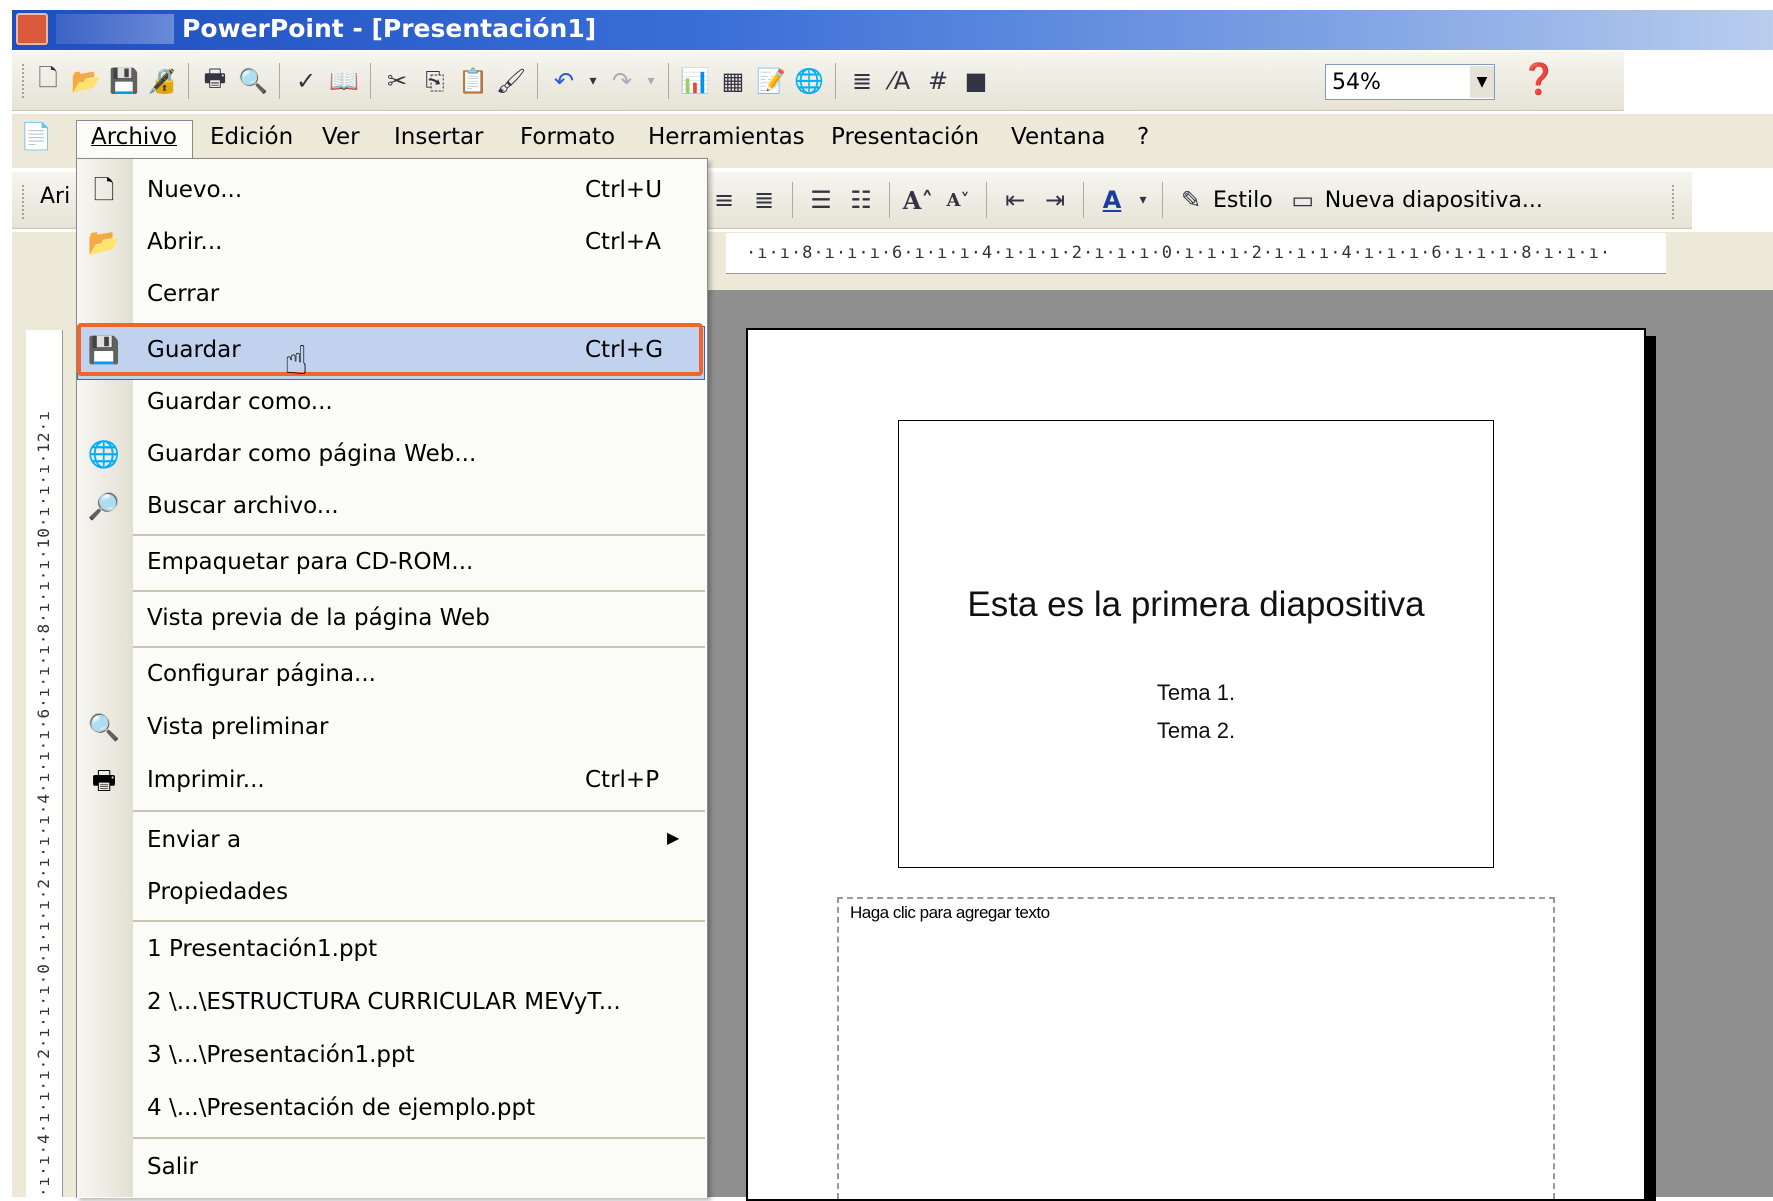 This screenshot has width=1773, height=1201. I want to click on open-folder-icon: 📂, so click(104, 243).